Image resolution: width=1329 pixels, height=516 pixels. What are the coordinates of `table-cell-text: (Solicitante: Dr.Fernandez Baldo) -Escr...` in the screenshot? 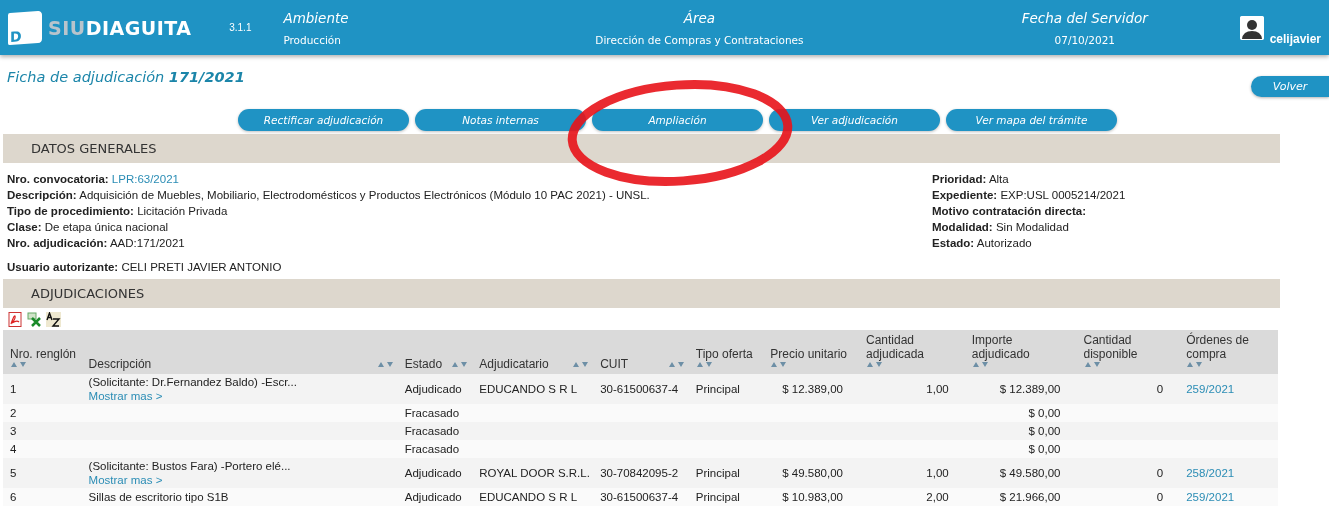 It's located at (193, 382).